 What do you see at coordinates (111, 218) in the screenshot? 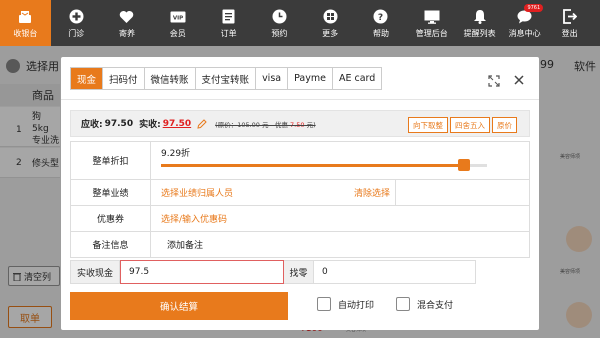
I see `coupon-label: 优惠券` at bounding box center [111, 218].